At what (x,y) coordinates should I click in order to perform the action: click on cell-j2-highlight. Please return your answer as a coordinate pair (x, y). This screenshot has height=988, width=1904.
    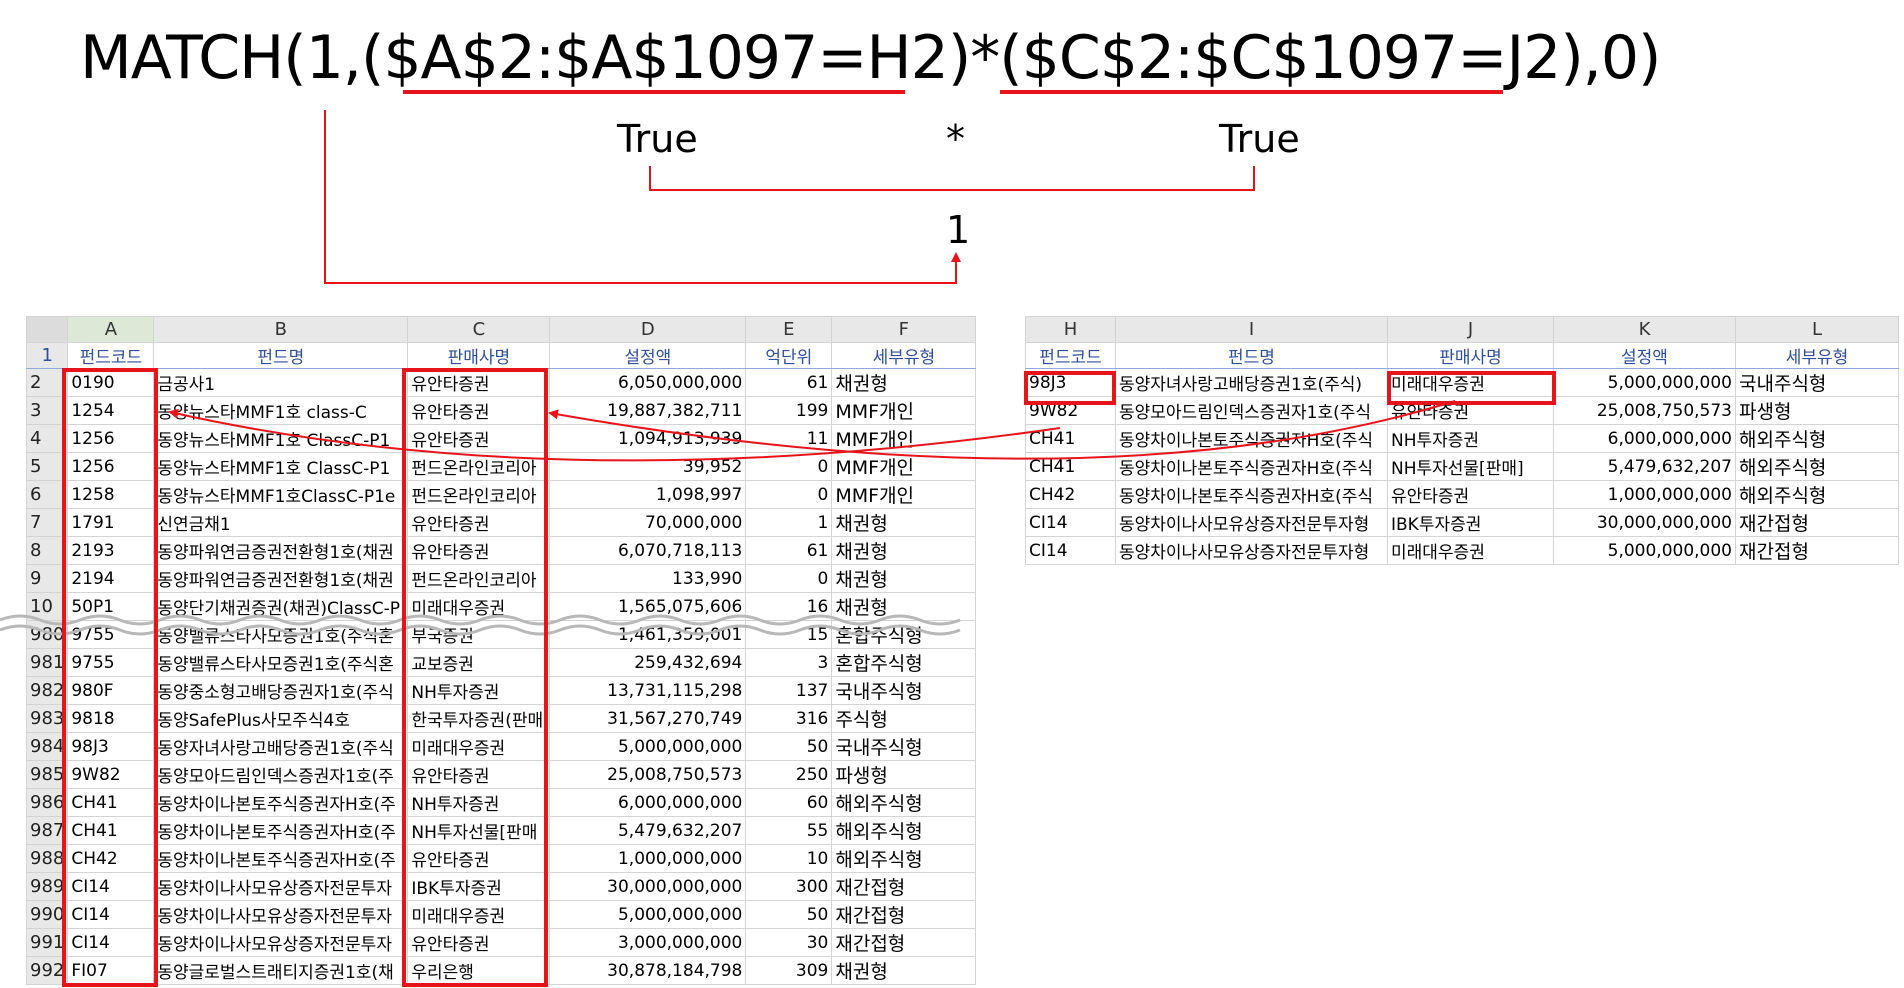
    Looking at the image, I should click on (1471, 388).